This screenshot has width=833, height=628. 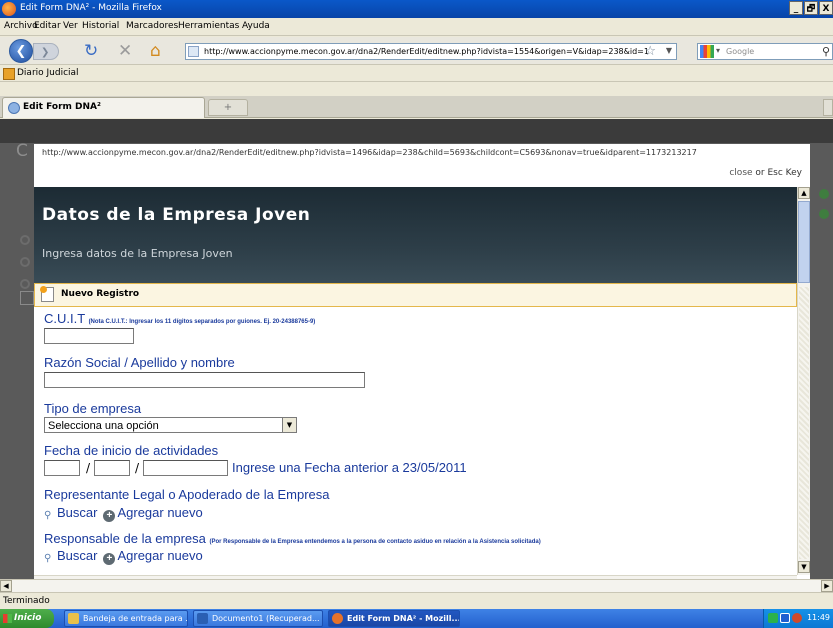 What do you see at coordinates (804, 567) in the screenshot?
I see `scroll-down-icon: ▼` at bounding box center [804, 567].